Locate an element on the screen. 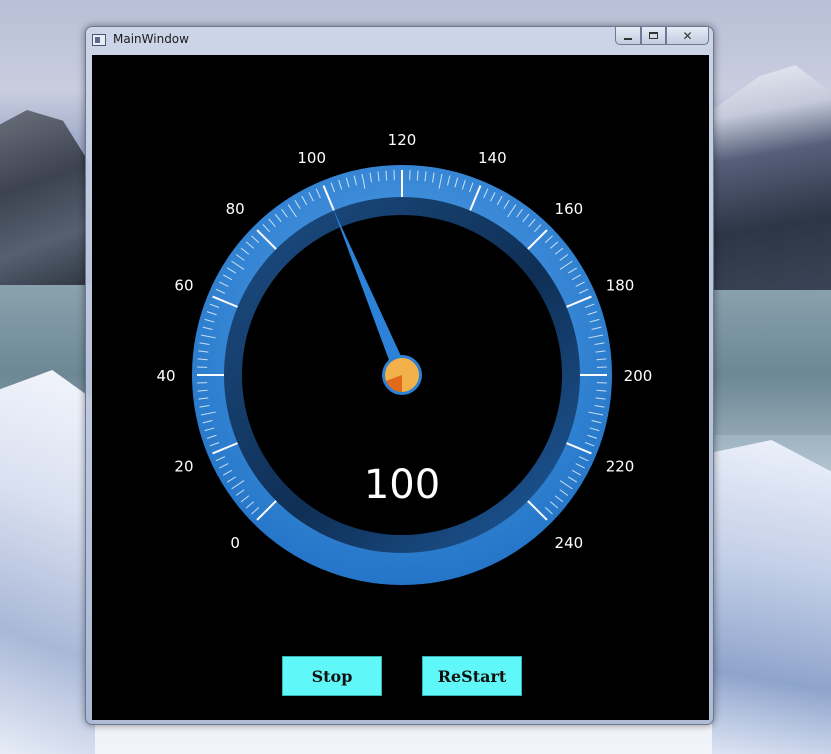 The height and width of the screenshot is (754, 831). stop-button: Stop is located at coordinates (332, 676).